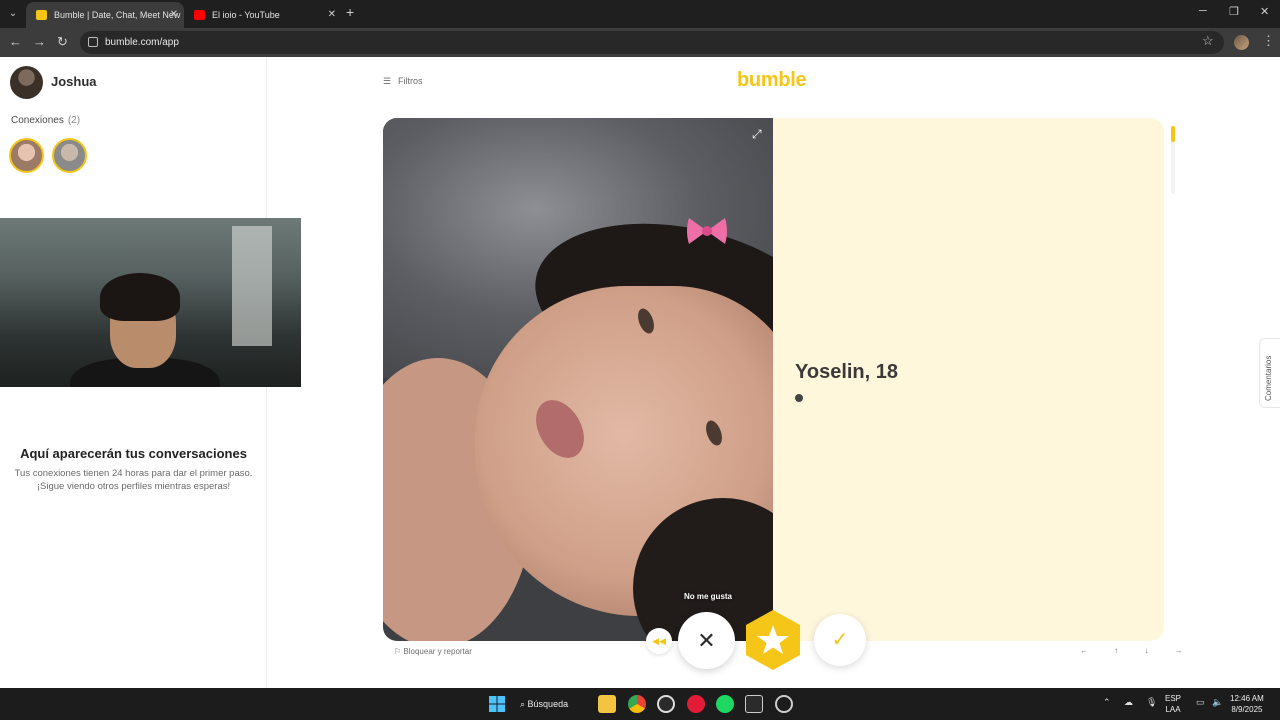 The width and height of the screenshot is (1280, 720). I want to click on report-label: Bloquear y reportar, so click(437, 651).